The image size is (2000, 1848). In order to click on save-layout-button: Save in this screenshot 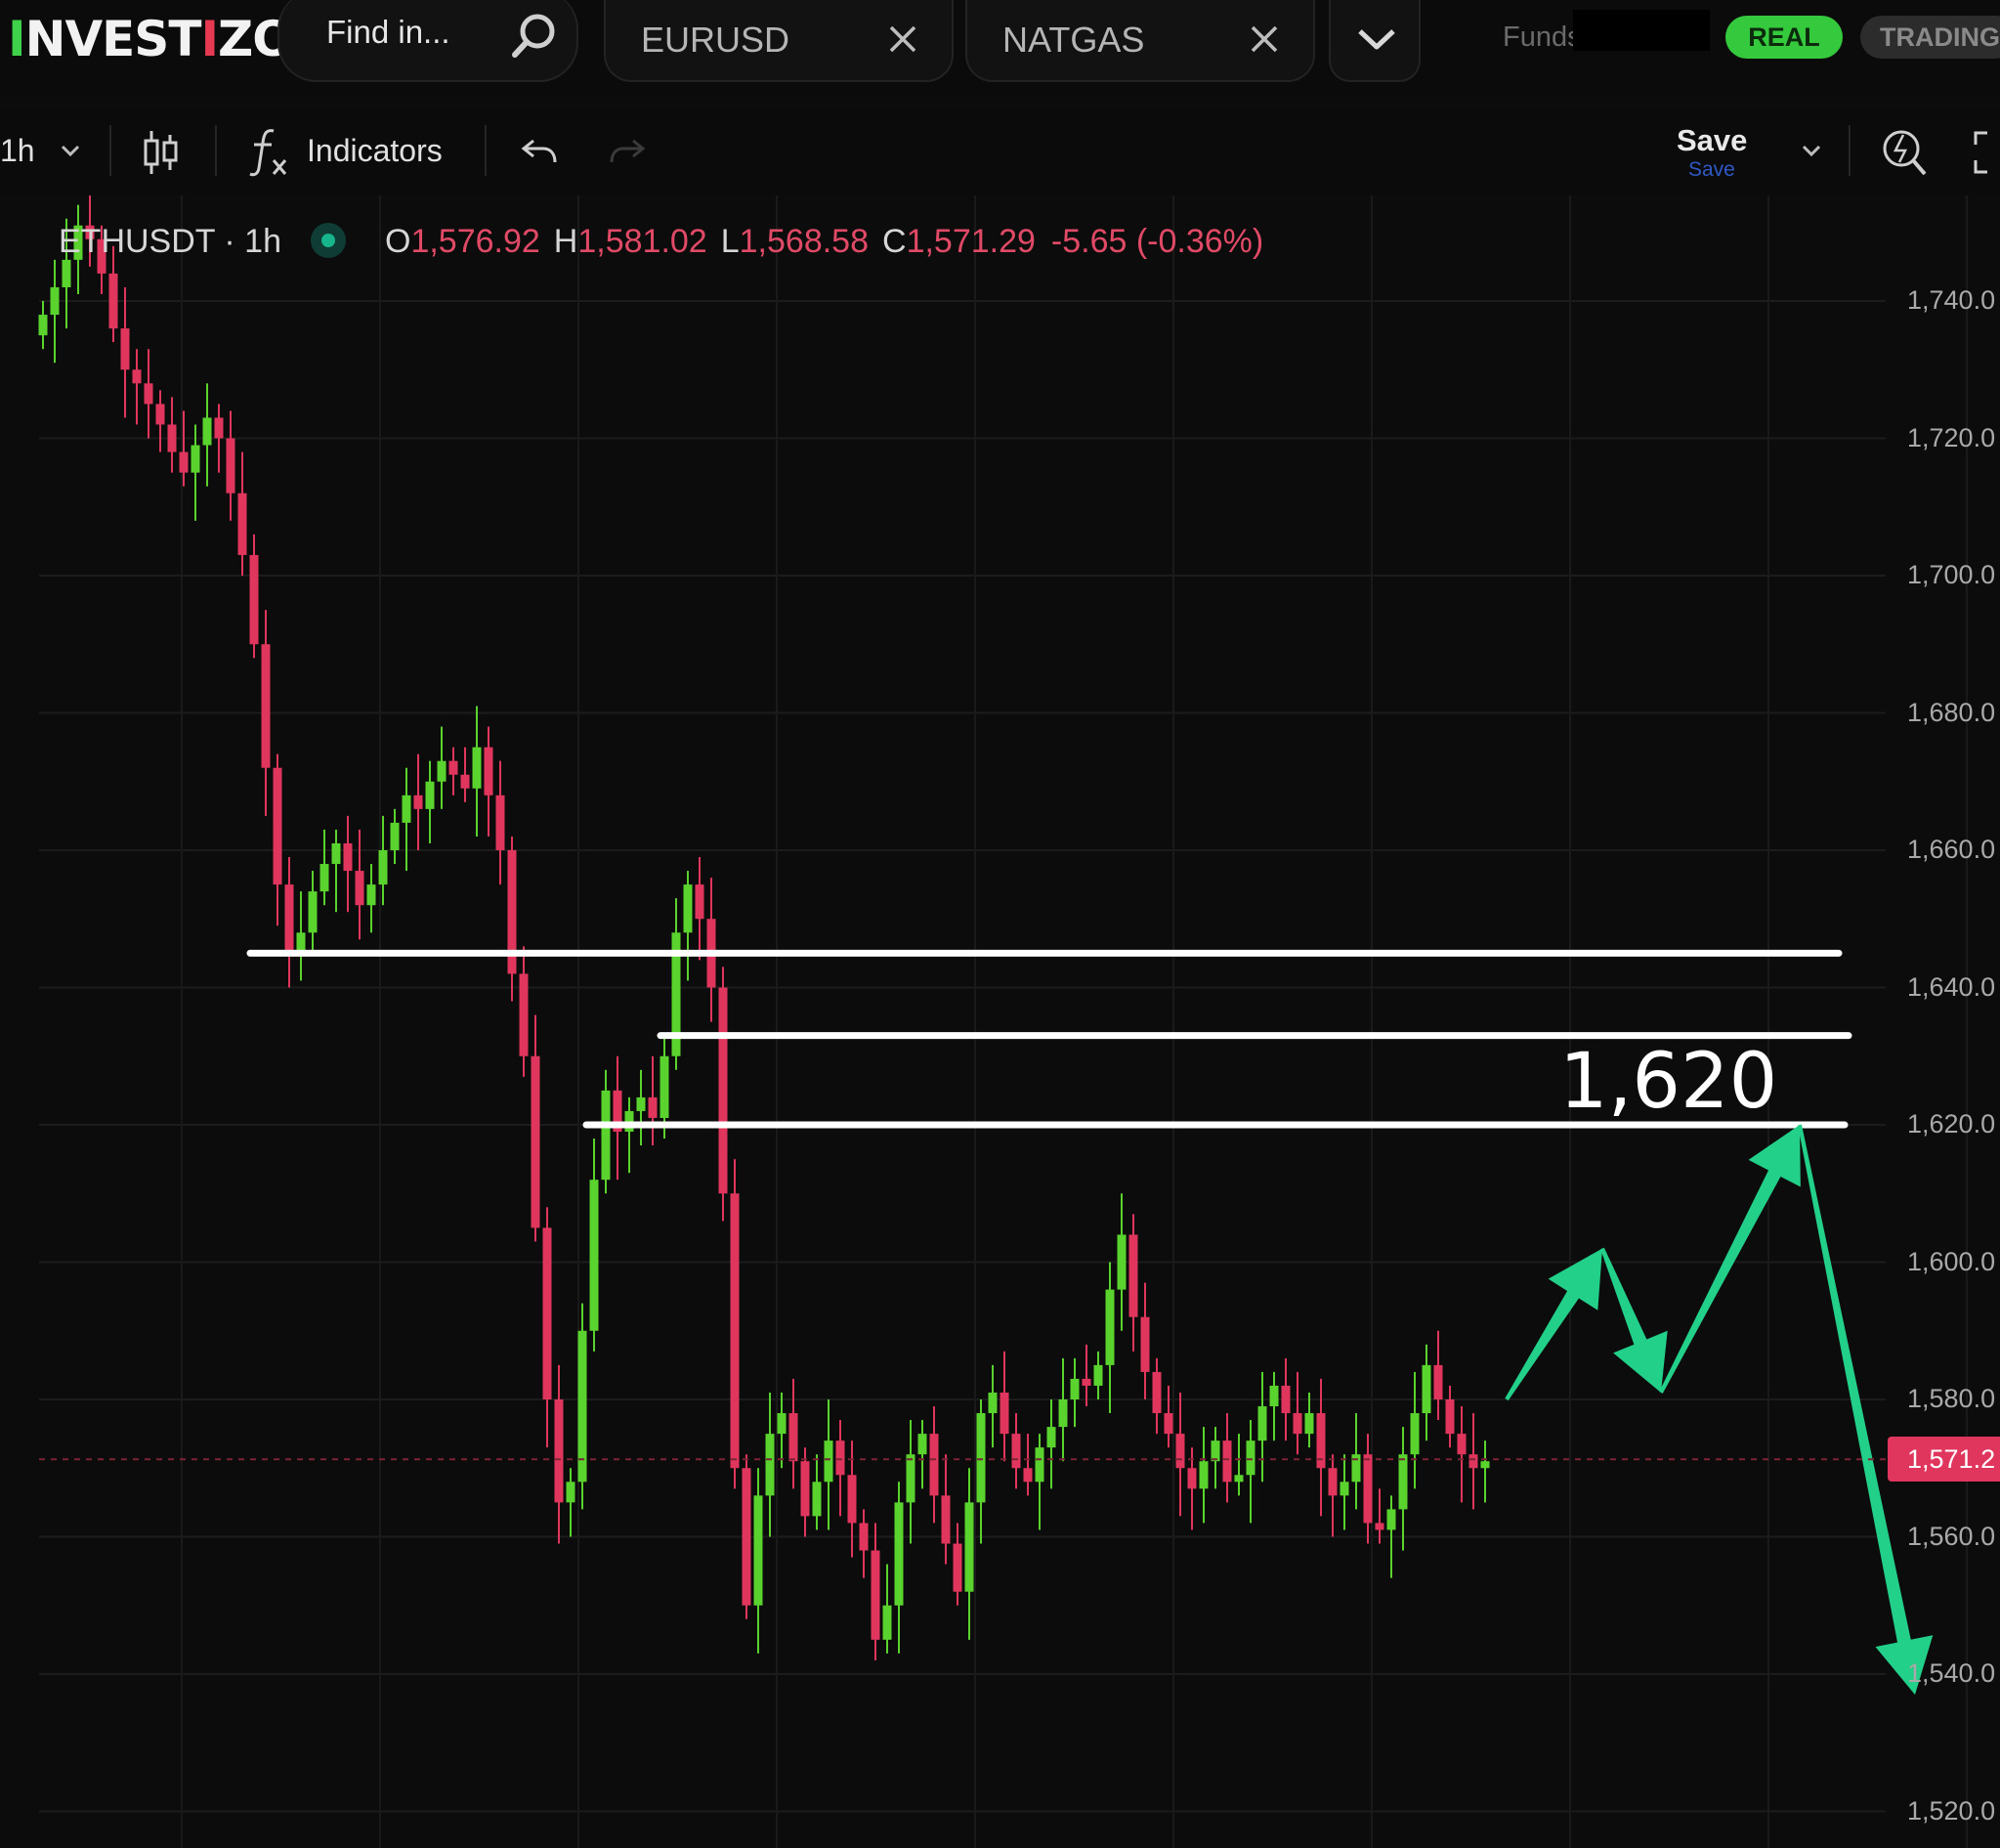, I will do `click(1712, 140)`.